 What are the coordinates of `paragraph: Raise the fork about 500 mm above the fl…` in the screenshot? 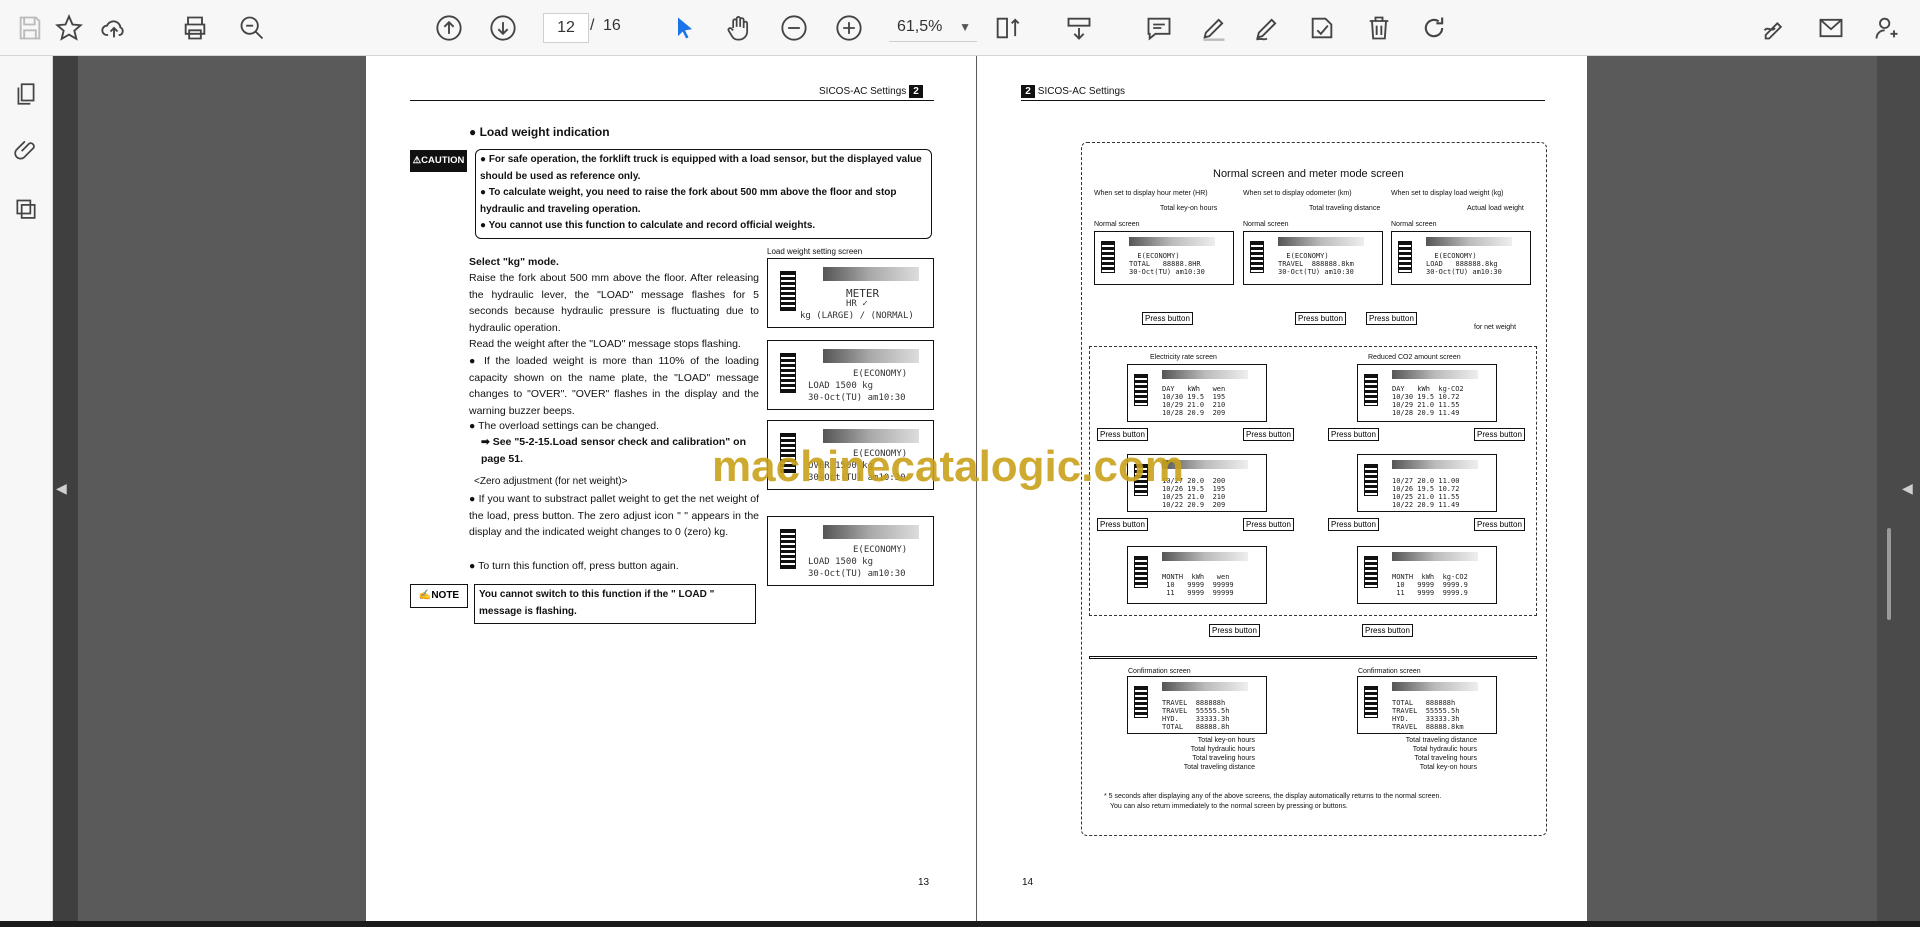 It's located at (614, 303).